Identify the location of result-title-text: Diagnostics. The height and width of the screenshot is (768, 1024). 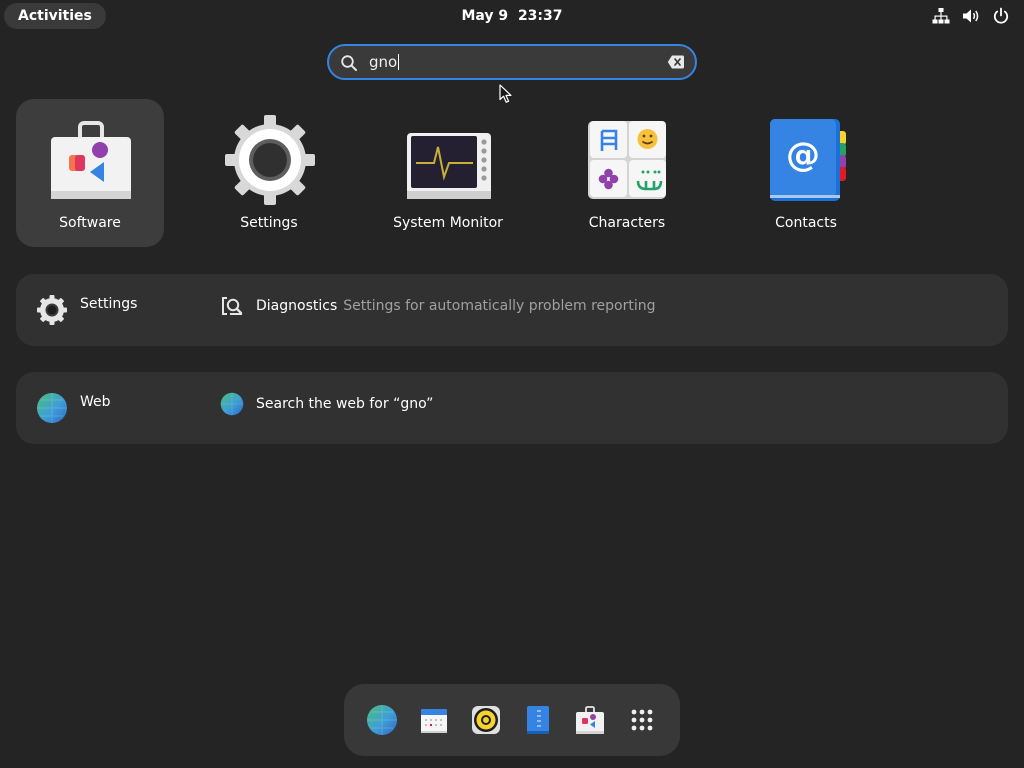
(297, 306).